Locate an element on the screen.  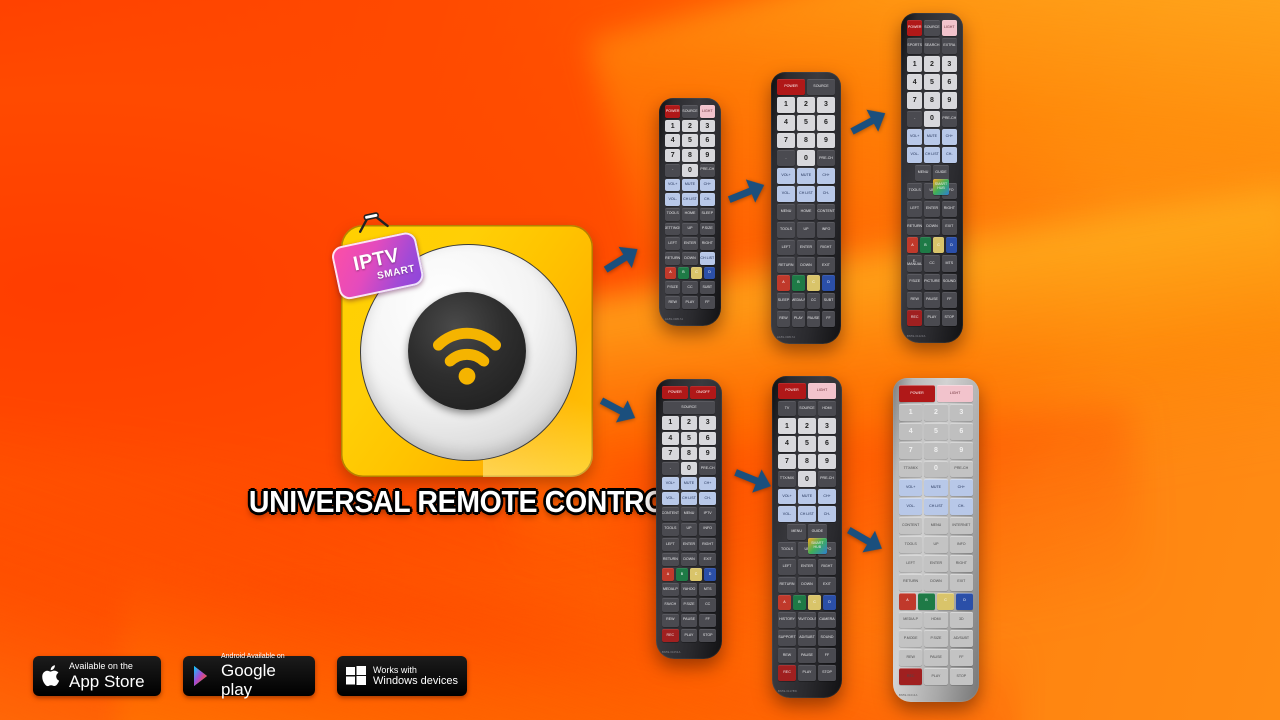
key-search: SEARCH is located at coordinates (932, 46).